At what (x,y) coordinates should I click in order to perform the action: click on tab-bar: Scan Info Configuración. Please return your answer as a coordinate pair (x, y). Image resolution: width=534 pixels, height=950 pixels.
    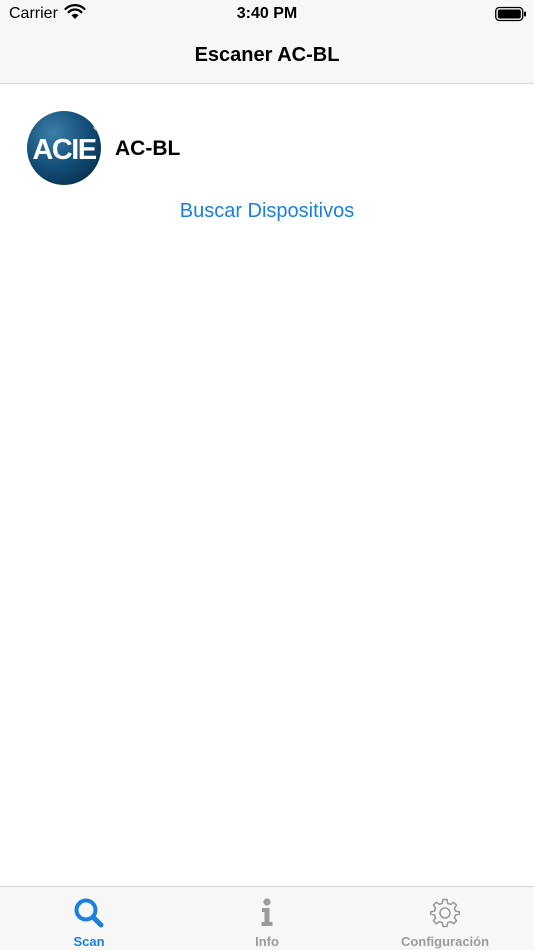
    Looking at the image, I should click on (267, 918).